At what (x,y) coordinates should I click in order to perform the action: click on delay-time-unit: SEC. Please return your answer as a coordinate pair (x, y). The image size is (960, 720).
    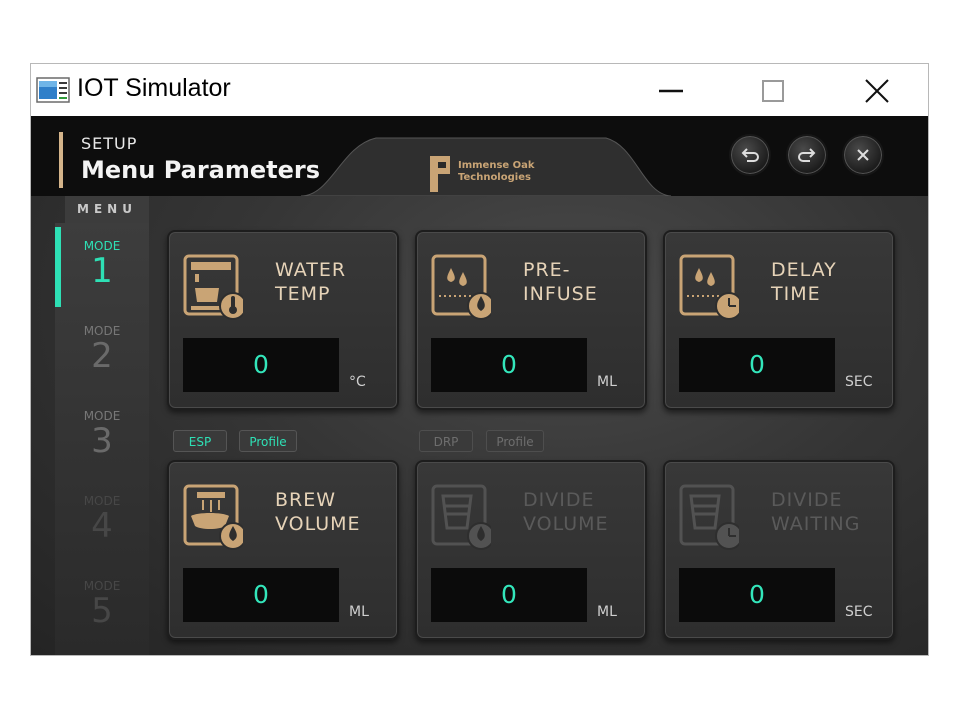
    Looking at the image, I should click on (859, 382).